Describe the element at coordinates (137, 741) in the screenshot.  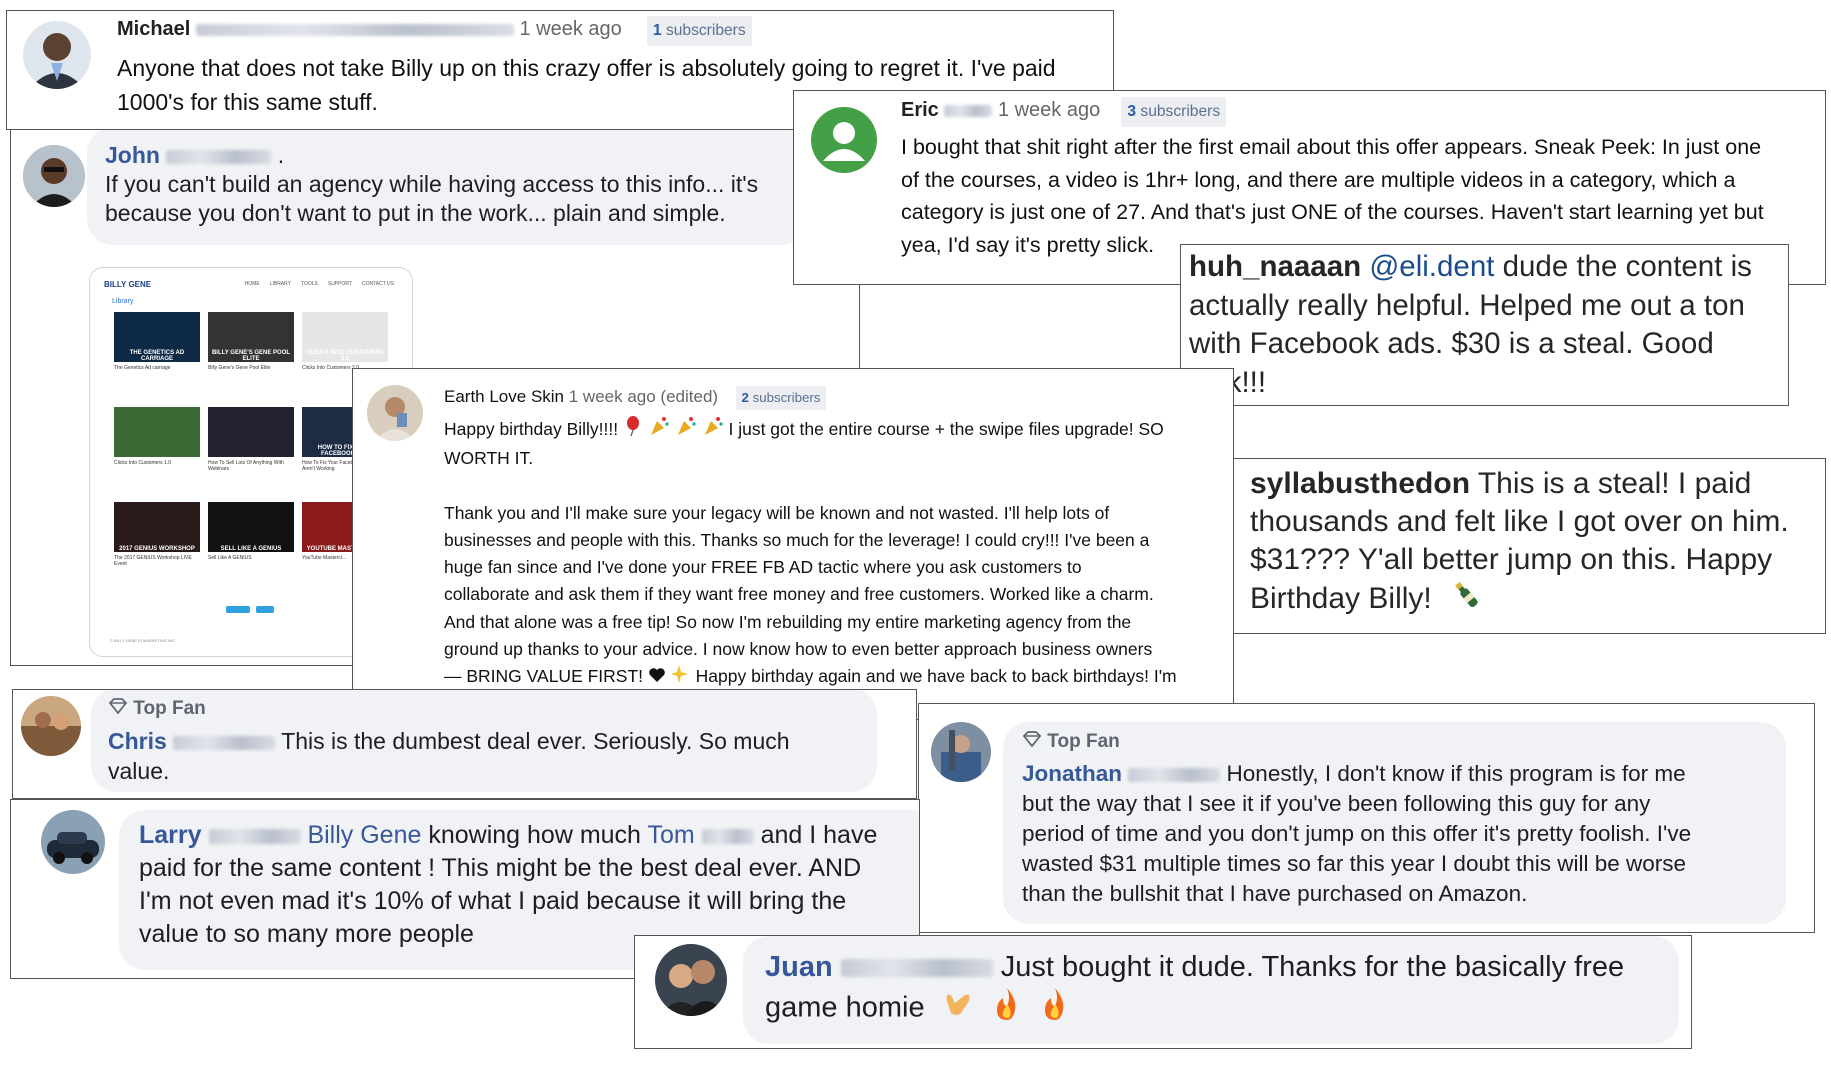
I see `commenter-name: Chris` at that location.